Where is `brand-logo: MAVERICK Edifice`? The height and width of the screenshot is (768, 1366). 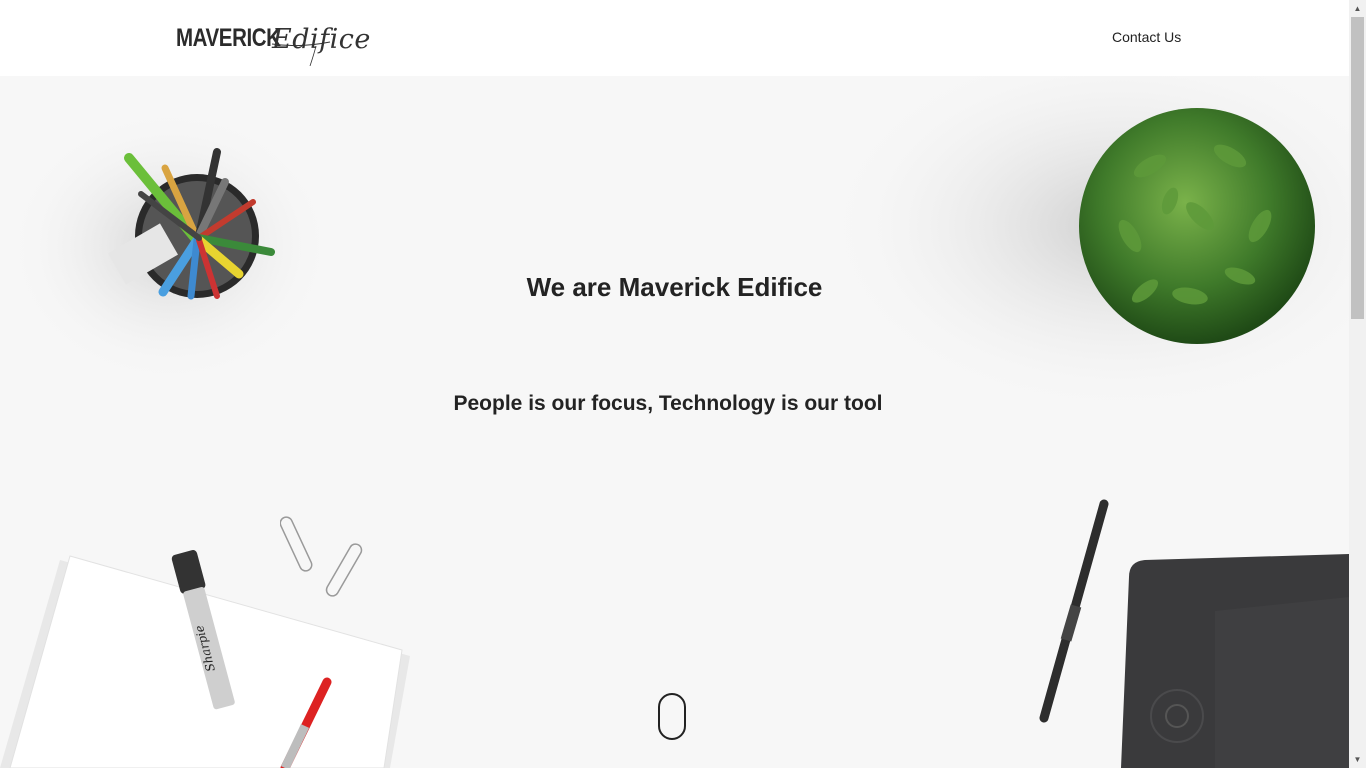
brand-logo: MAVERICK Edifice is located at coordinates (273, 45).